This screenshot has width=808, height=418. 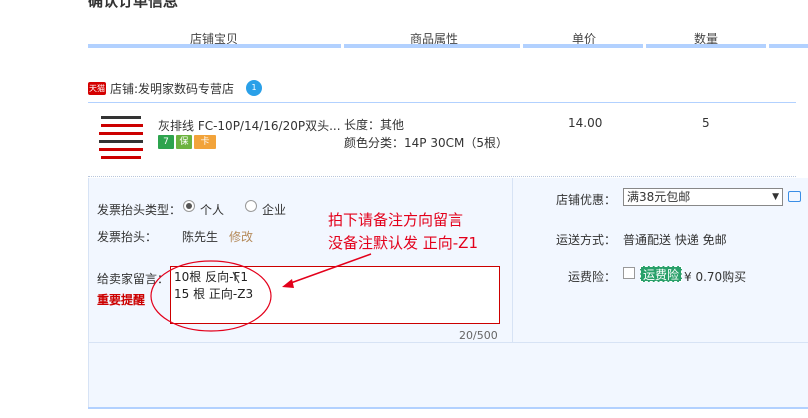 I want to click on annotation-overlay, so click(x=261, y=292).